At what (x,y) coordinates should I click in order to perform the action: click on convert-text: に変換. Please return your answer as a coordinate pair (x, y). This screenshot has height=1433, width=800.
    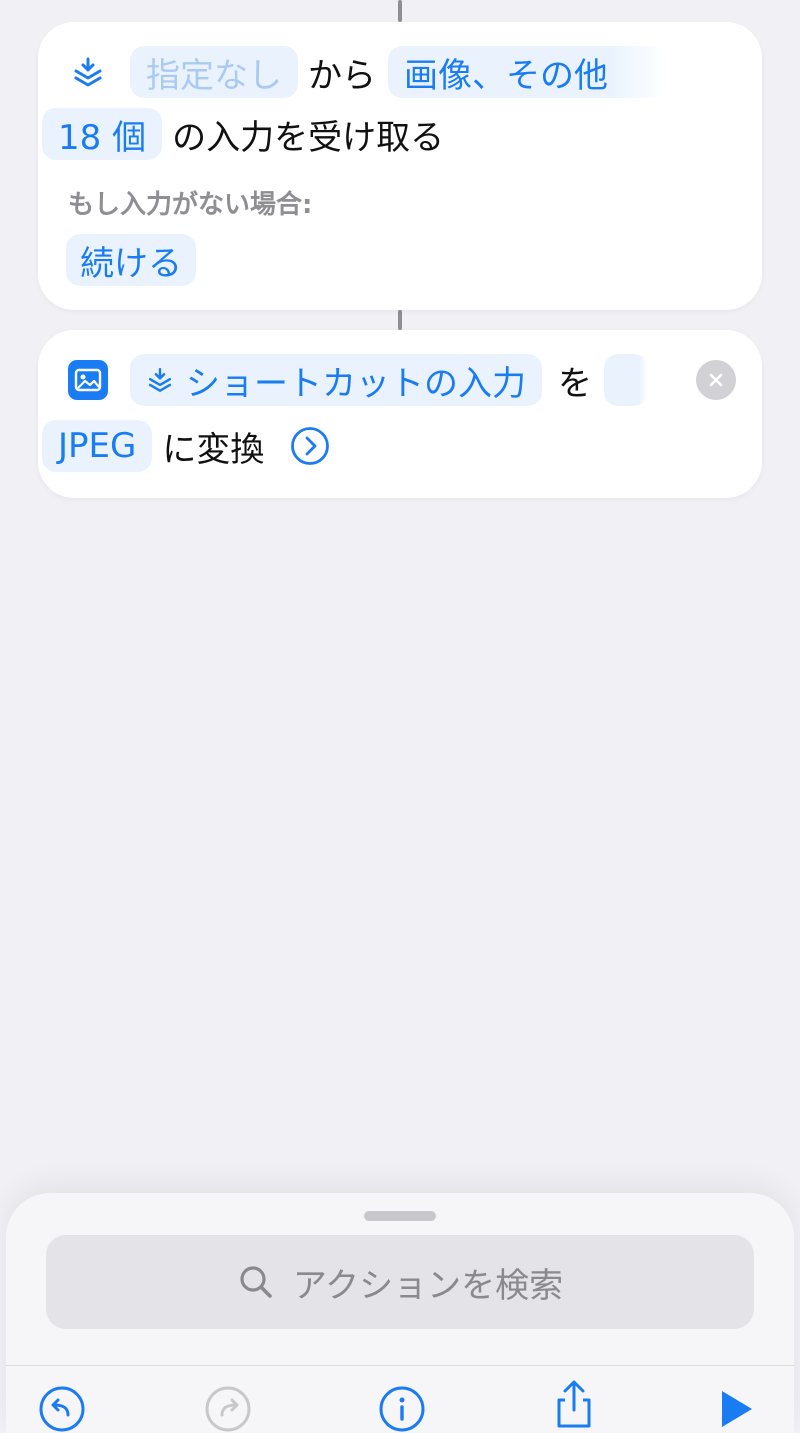
    Looking at the image, I should click on (213, 449).